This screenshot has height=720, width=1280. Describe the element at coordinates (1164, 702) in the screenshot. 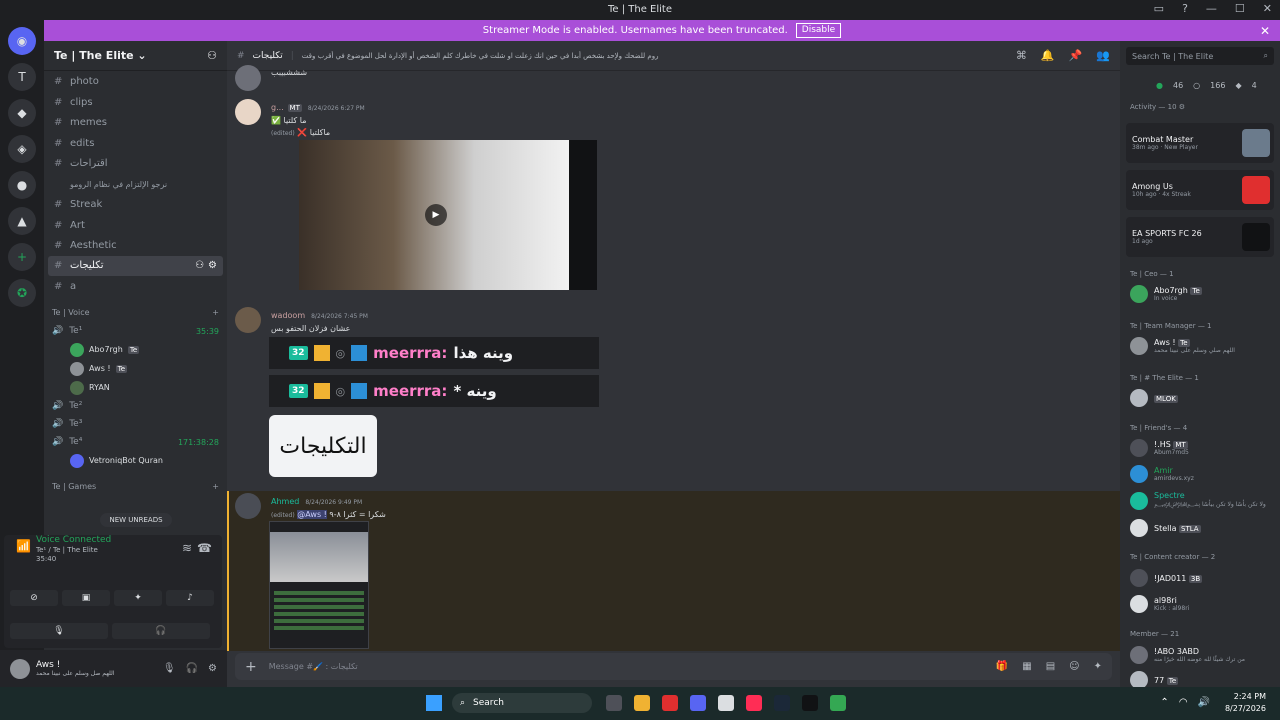

I see `chevron-up-icon: ⌃` at that location.